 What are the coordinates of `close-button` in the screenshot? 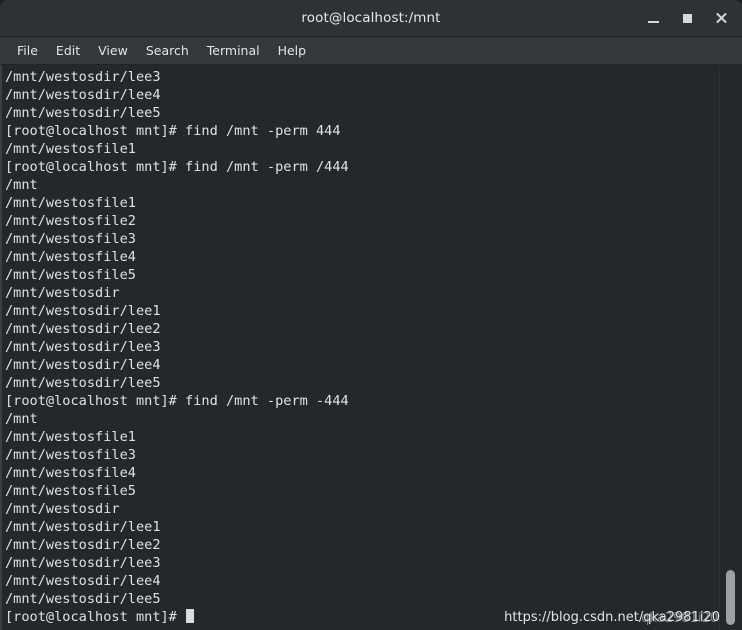 It's located at (721, 18).